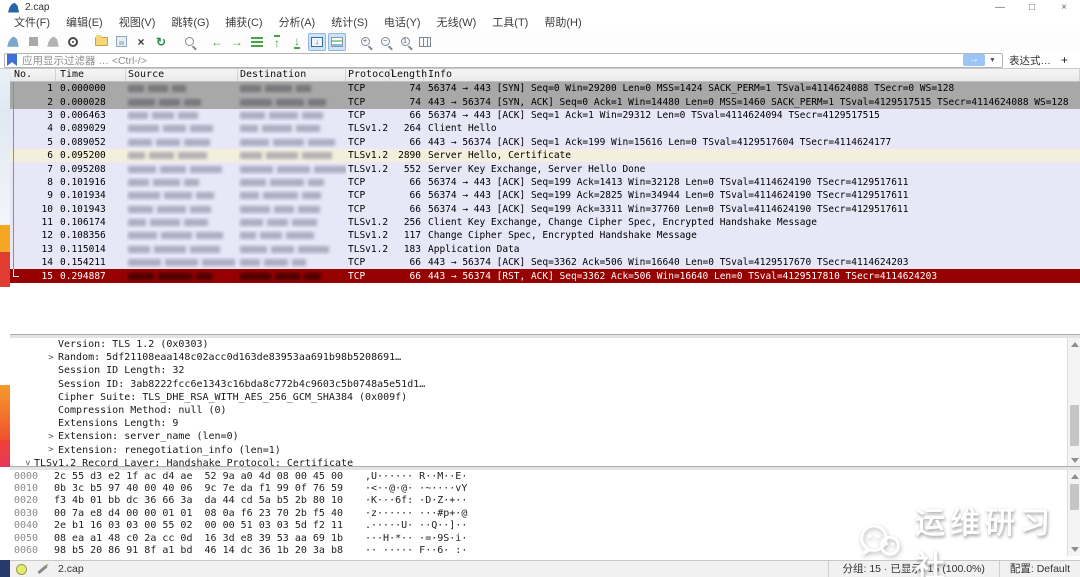 The height and width of the screenshot is (577, 1080). What do you see at coordinates (13, 42) in the screenshot?
I see `start-capture-icon` at bounding box center [13, 42].